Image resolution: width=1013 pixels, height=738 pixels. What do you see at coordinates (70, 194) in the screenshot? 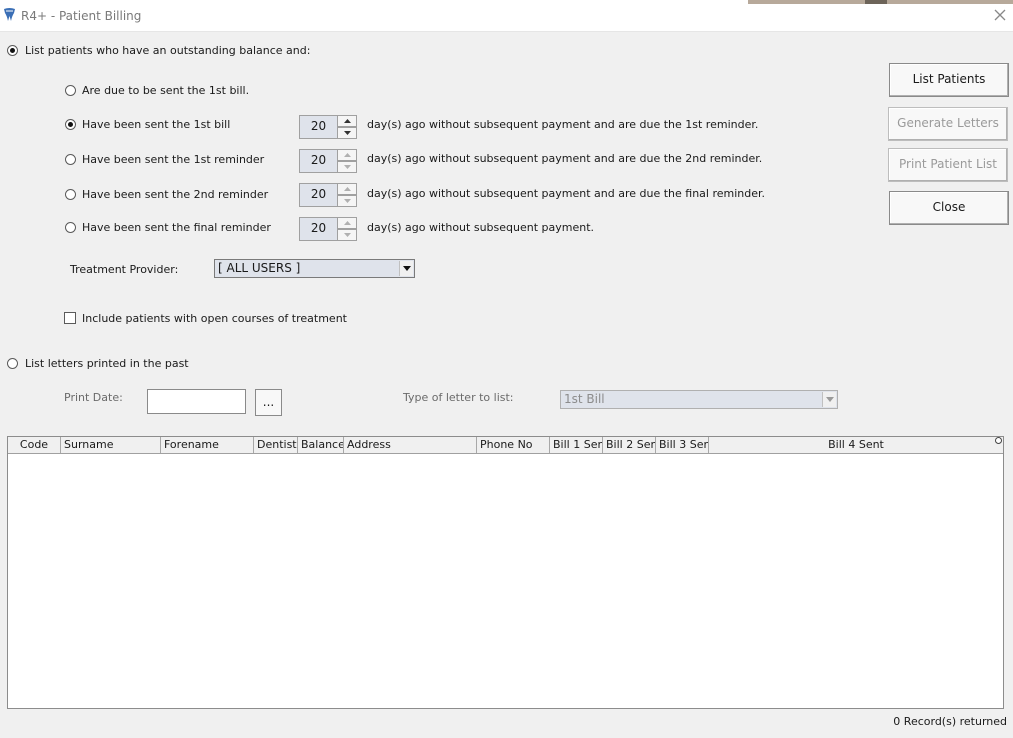
I see `sent-second-reminder-radio` at bounding box center [70, 194].